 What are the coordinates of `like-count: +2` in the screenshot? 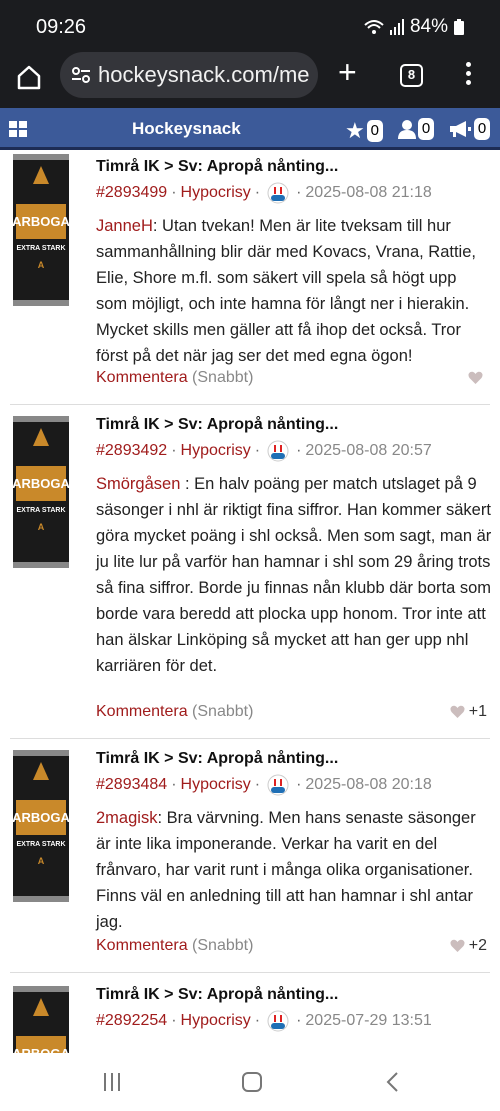 It's located at (477, 945).